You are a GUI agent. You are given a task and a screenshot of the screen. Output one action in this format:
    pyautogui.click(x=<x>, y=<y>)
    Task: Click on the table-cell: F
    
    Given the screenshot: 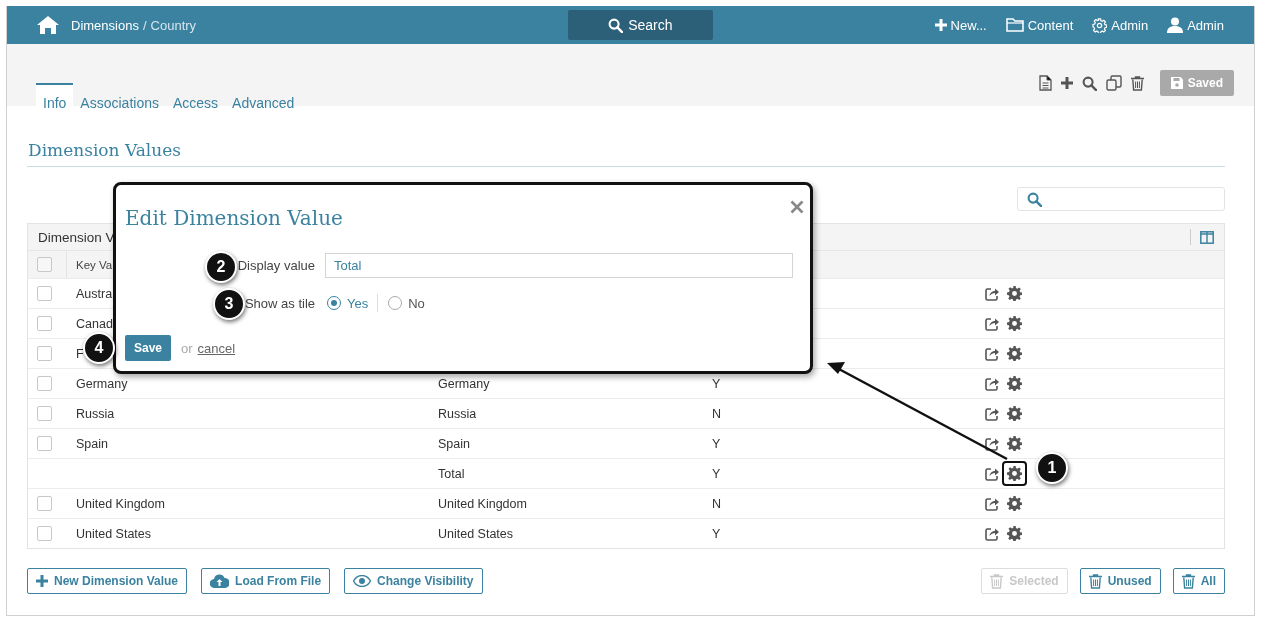 What is the action you would take?
    pyautogui.click(x=80, y=353)
    